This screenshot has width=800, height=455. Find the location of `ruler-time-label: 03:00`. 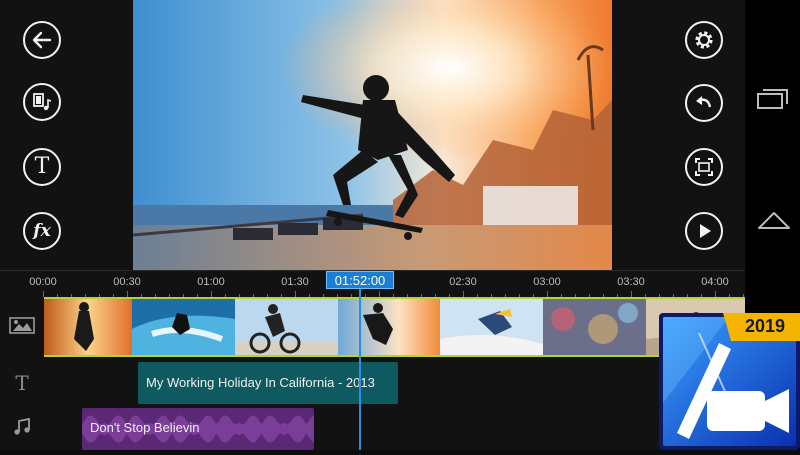

ruler-time-label: 03:00 is located at coordinates (547, 282).